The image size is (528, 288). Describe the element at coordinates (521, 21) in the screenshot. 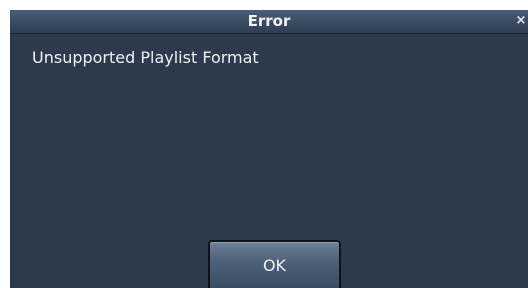

I see `close-icon: ×` at that location.